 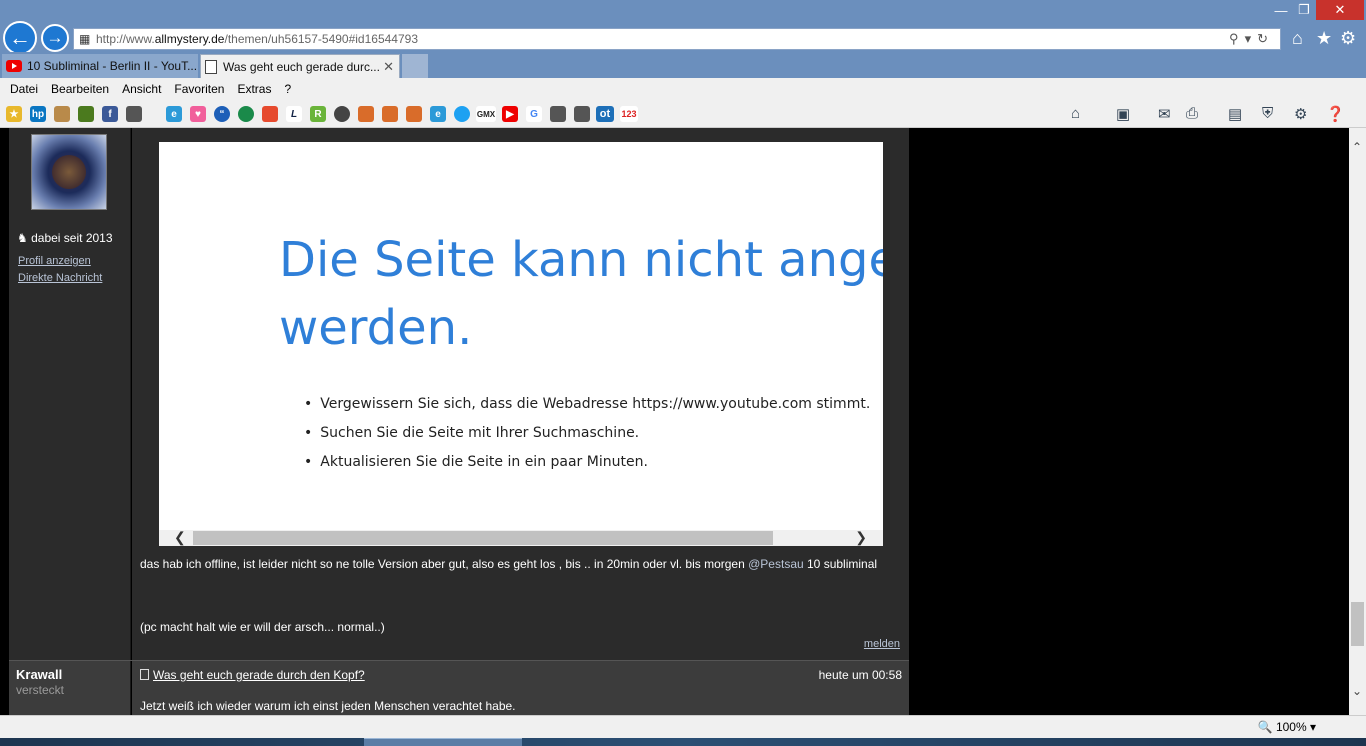 I want to click on menu-favoriten: Favoriten, so click(x=199, y=89).